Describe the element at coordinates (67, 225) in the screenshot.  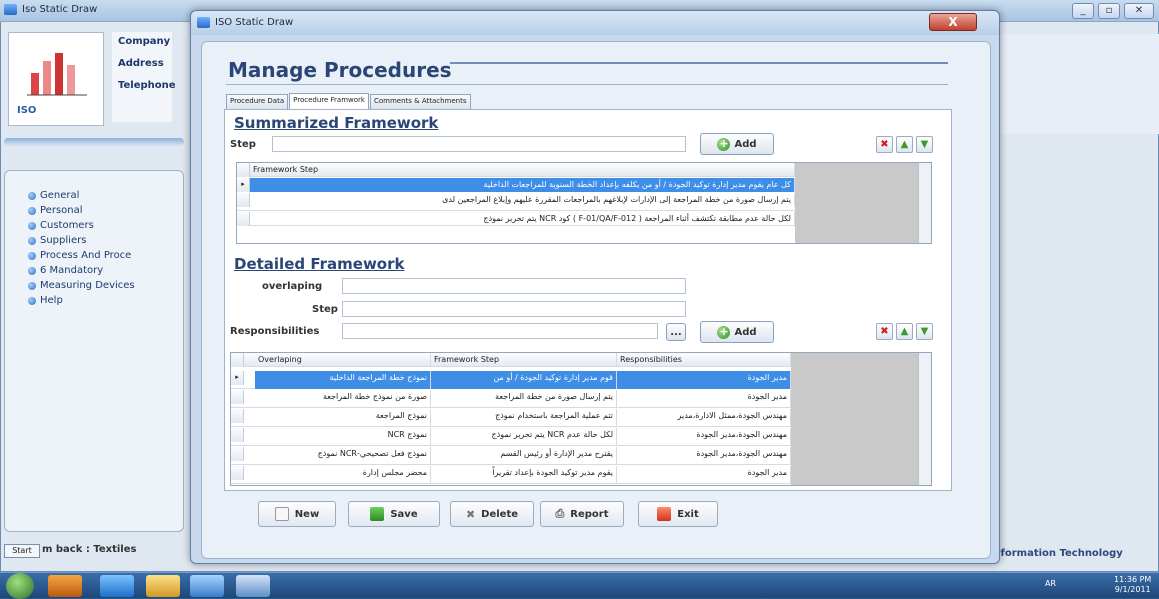
I see `nav-label: Customers` at that location.